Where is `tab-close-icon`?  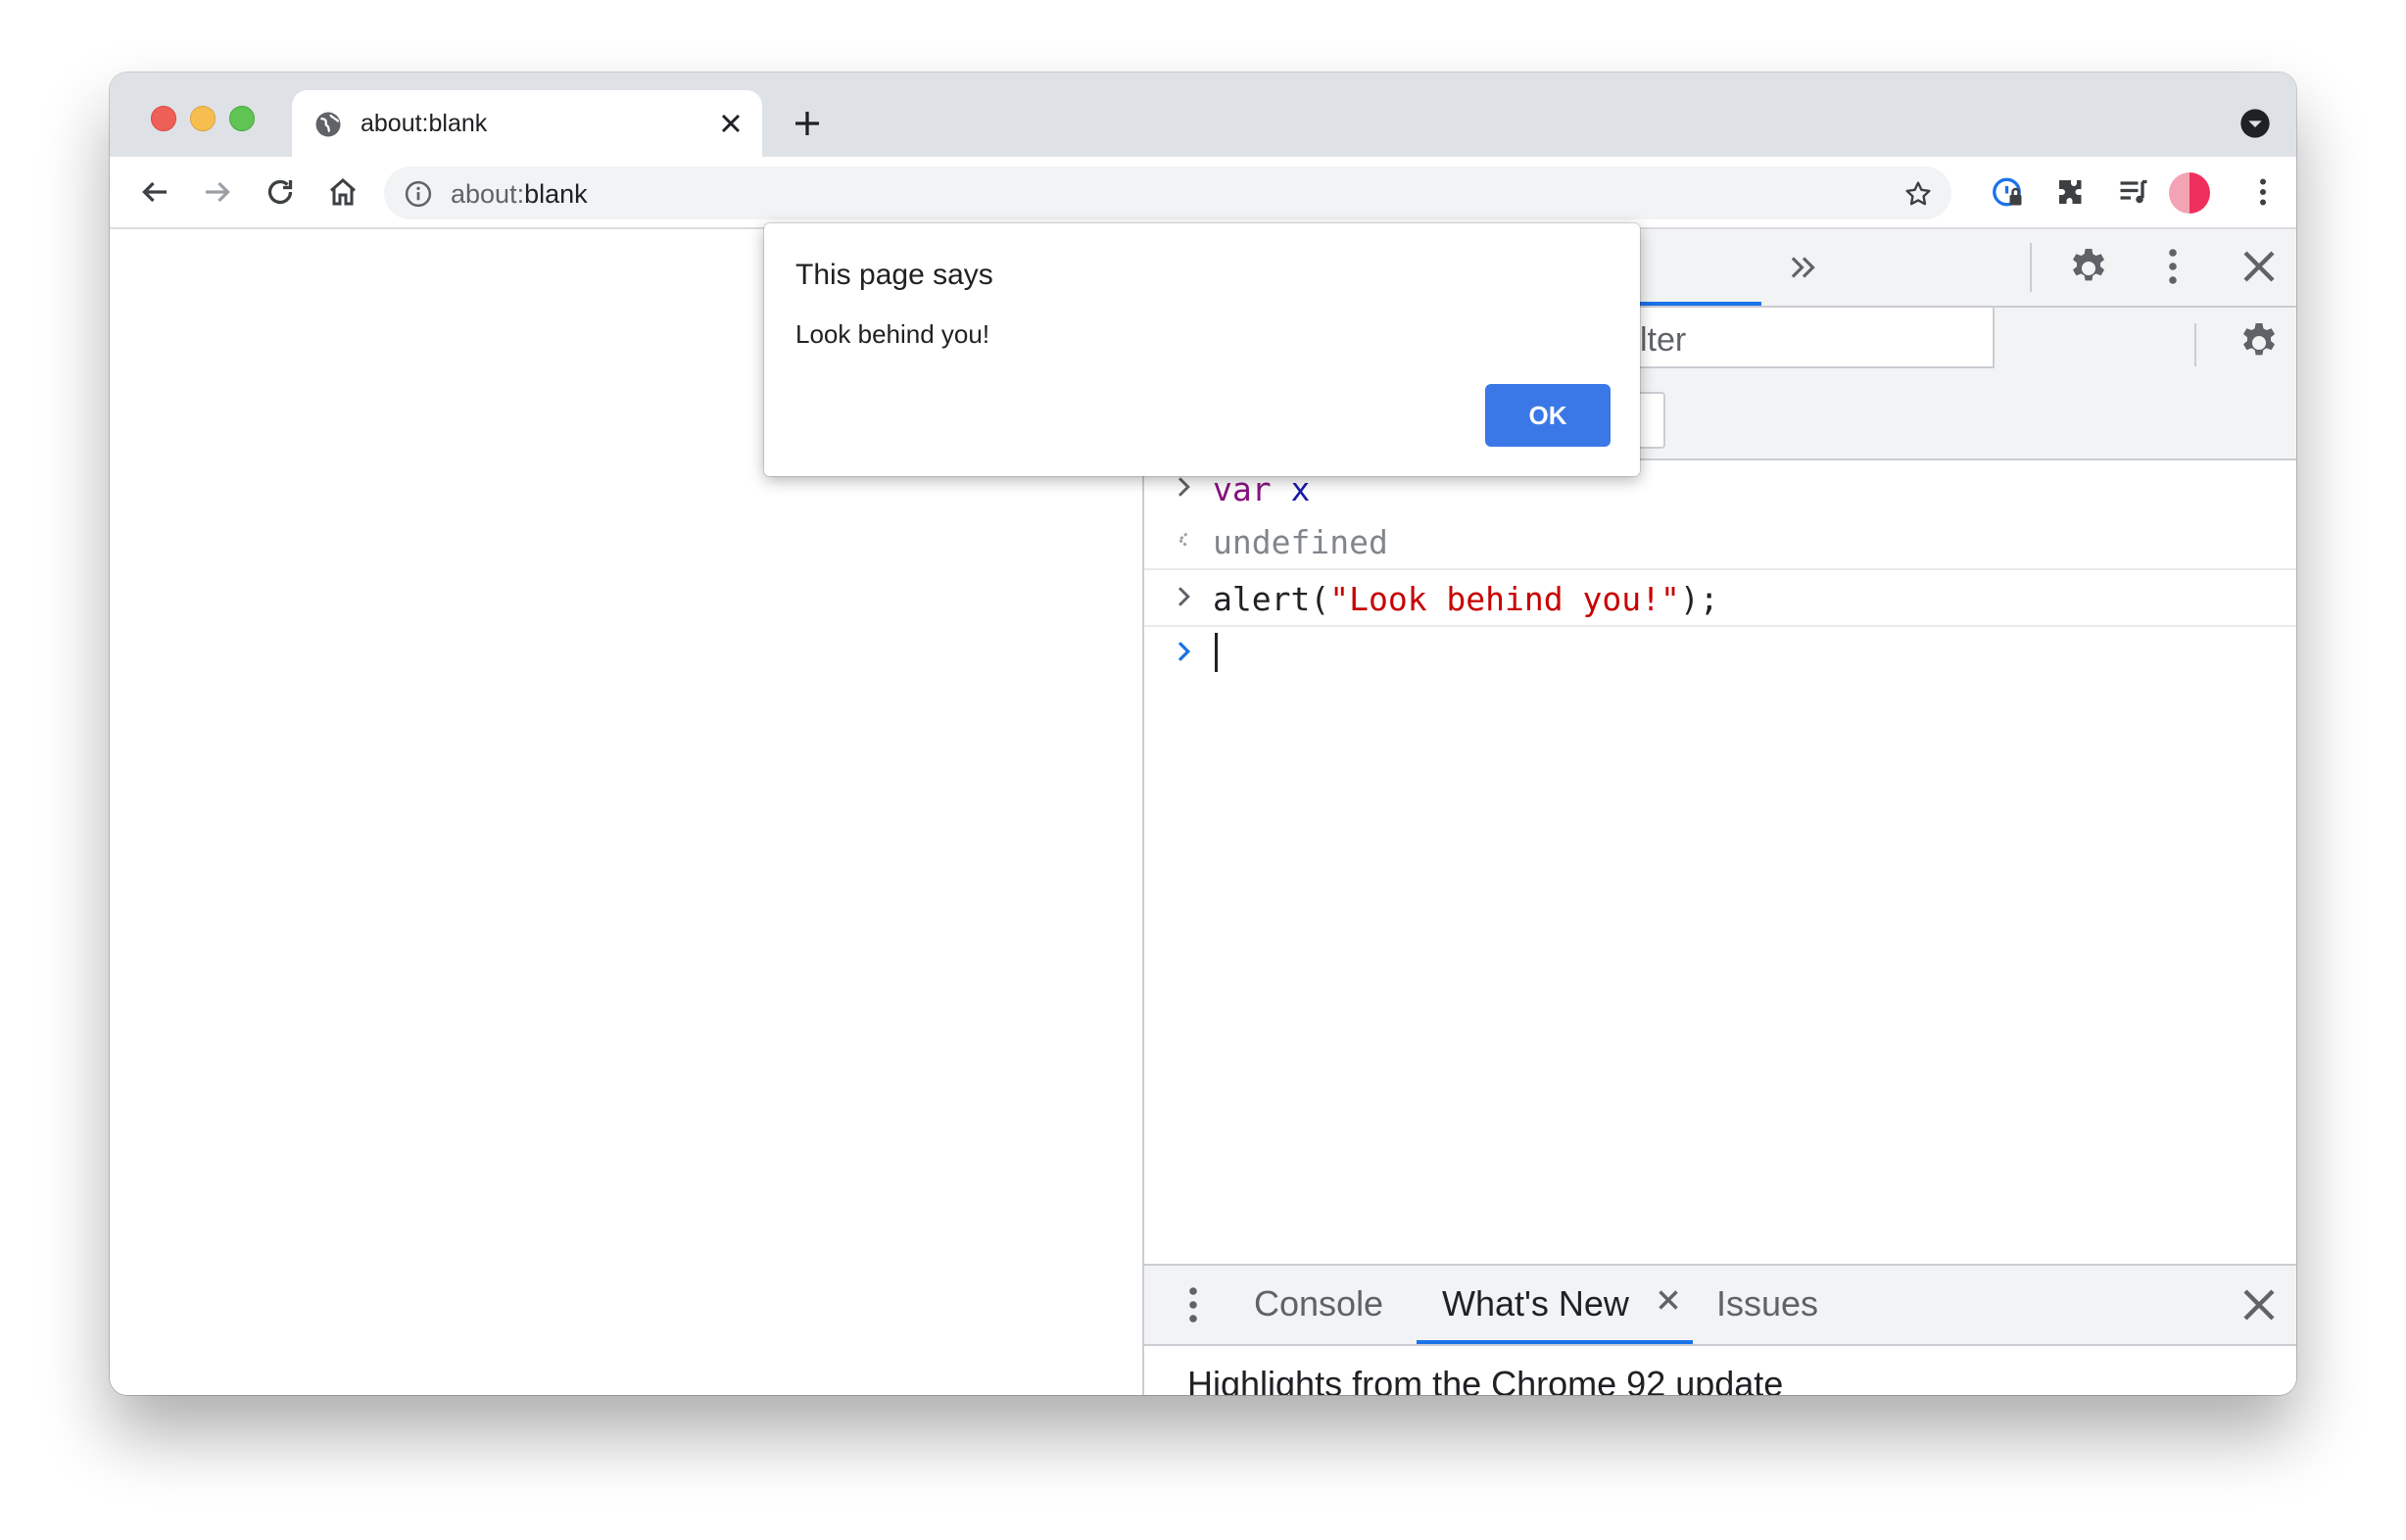 tab-close-icon is located at coordinates (730, 123).